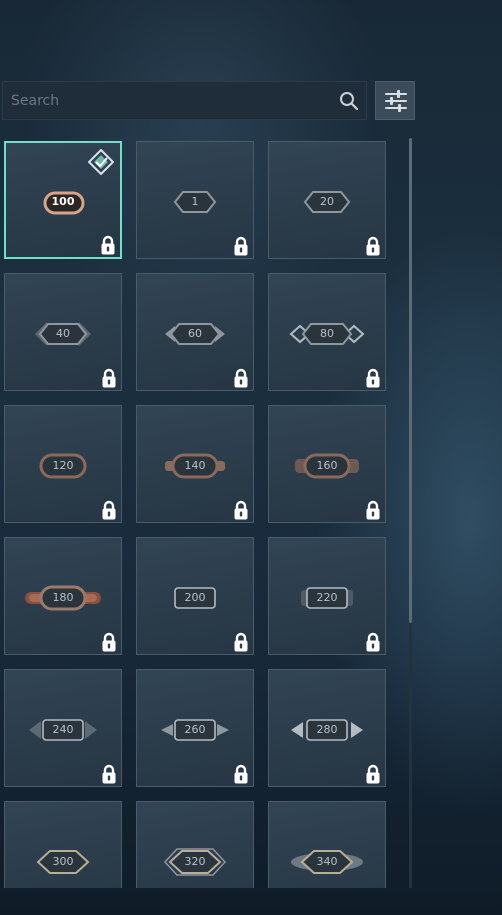 The width and height of the screenshot is (502, 915). Describe the element at coordinates (63, 844) in the screenshot. I see `level-border-tile: 300` at that location.